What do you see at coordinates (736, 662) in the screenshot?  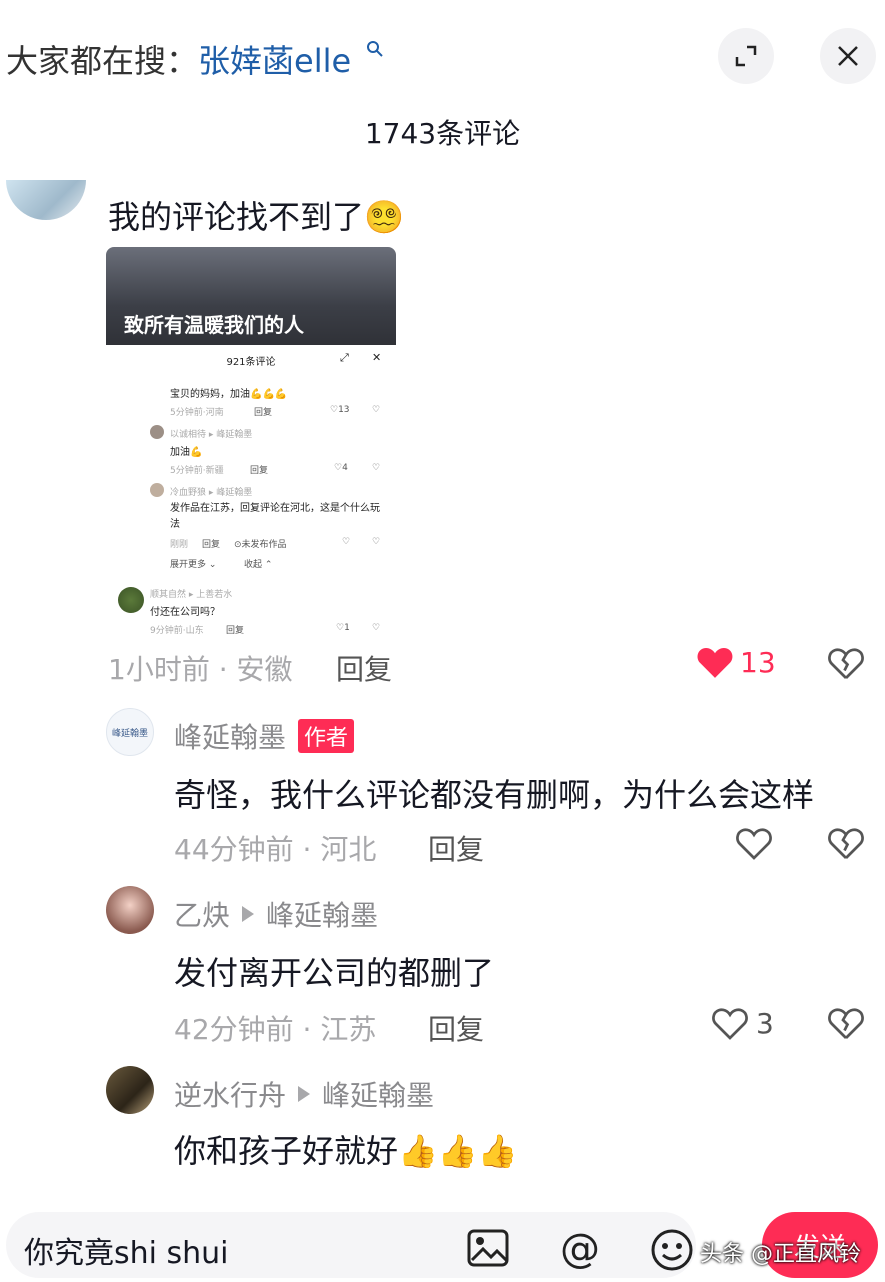 I see `like-button: 13` at bounding box center [736, 662].